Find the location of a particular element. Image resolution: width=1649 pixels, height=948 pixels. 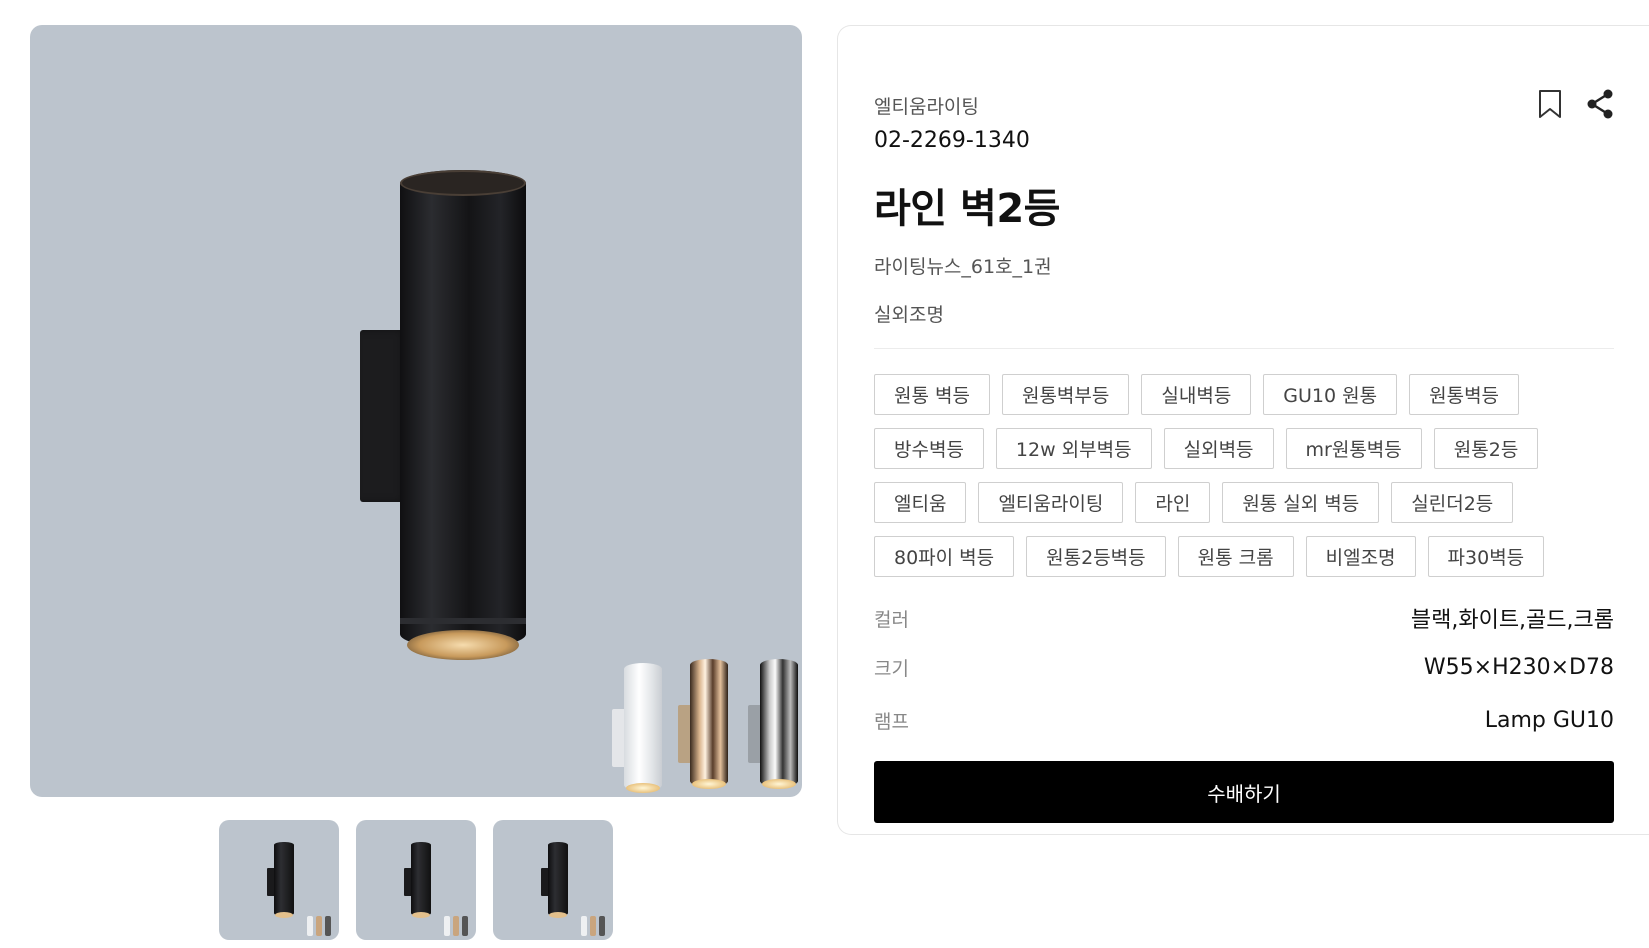

tag-chip: 원통 벽등 is located at coordinates (932, 394).